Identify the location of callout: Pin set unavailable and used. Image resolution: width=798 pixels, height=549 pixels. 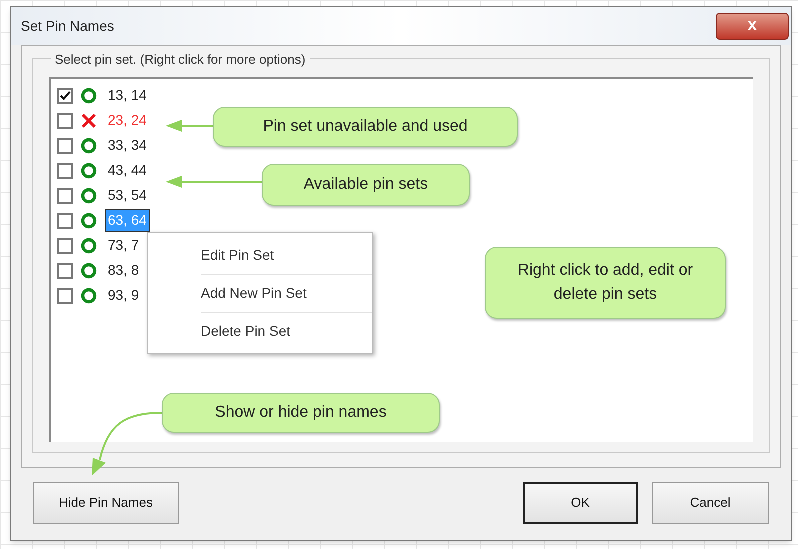
(365, 127).